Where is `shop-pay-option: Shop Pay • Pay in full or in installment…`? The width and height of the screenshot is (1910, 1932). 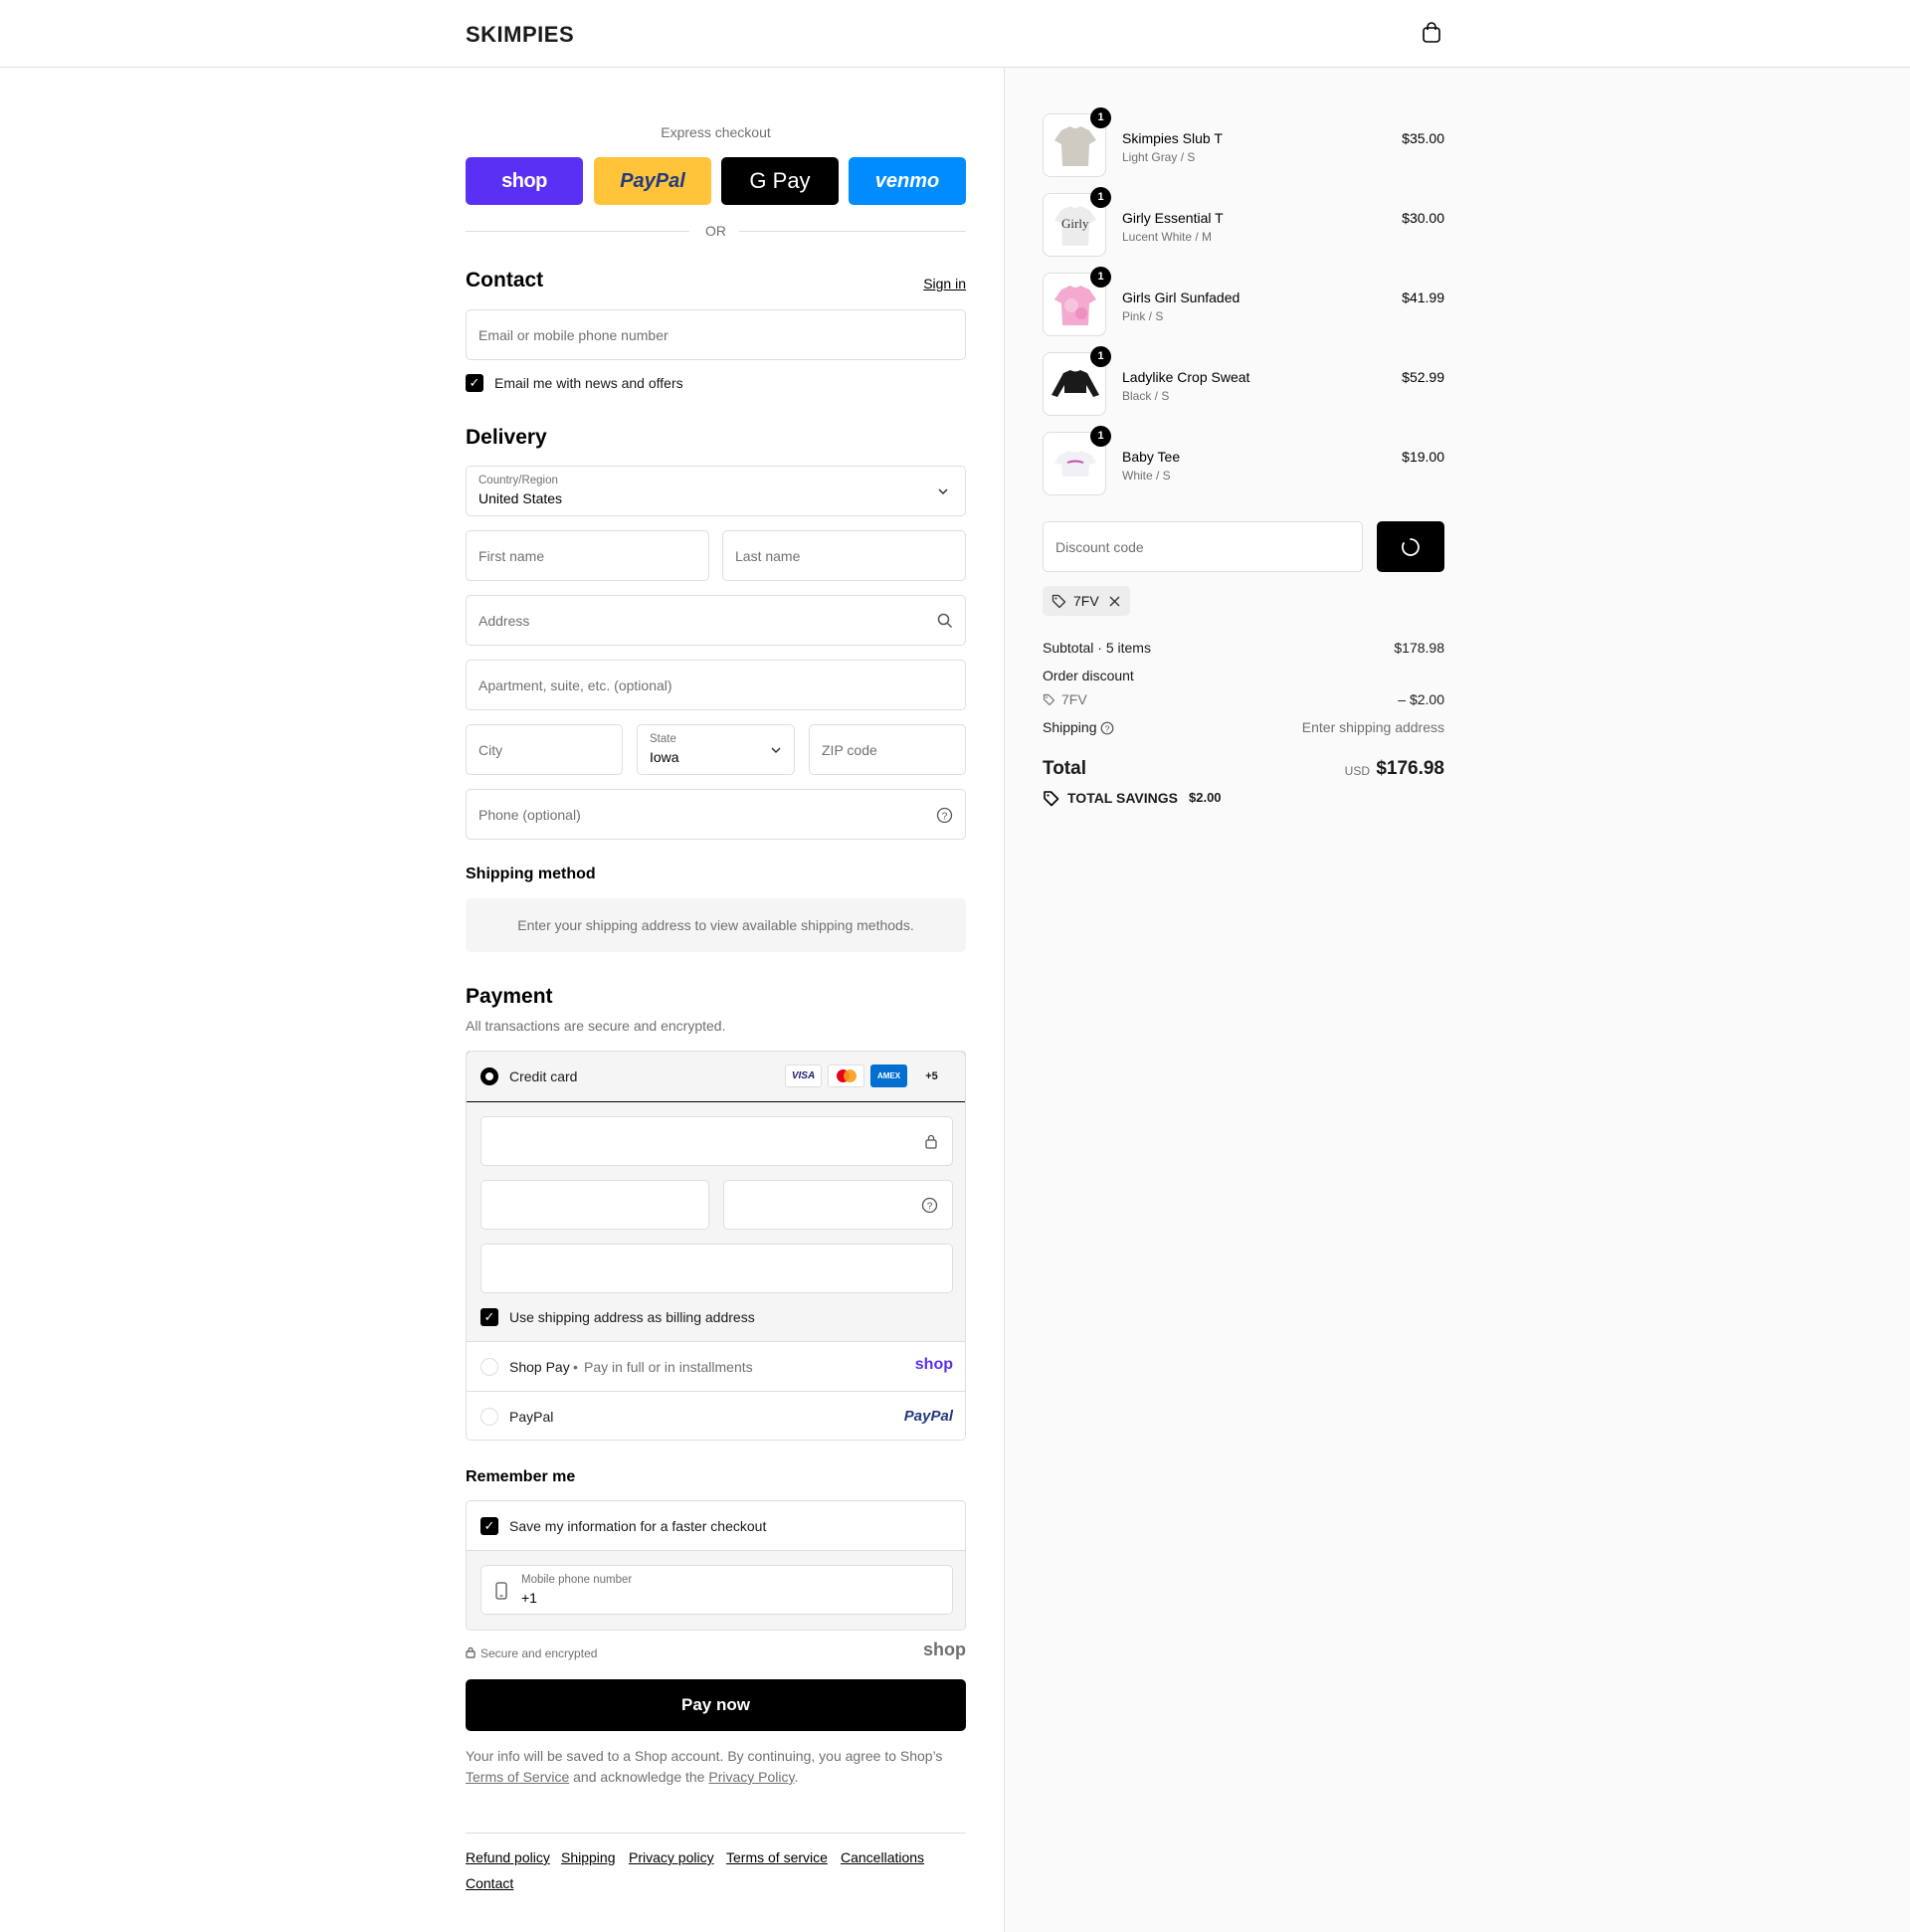
shop-pay-option: Shop Pay • Pay in full or in installment… is located at coordinates (716, 1367).